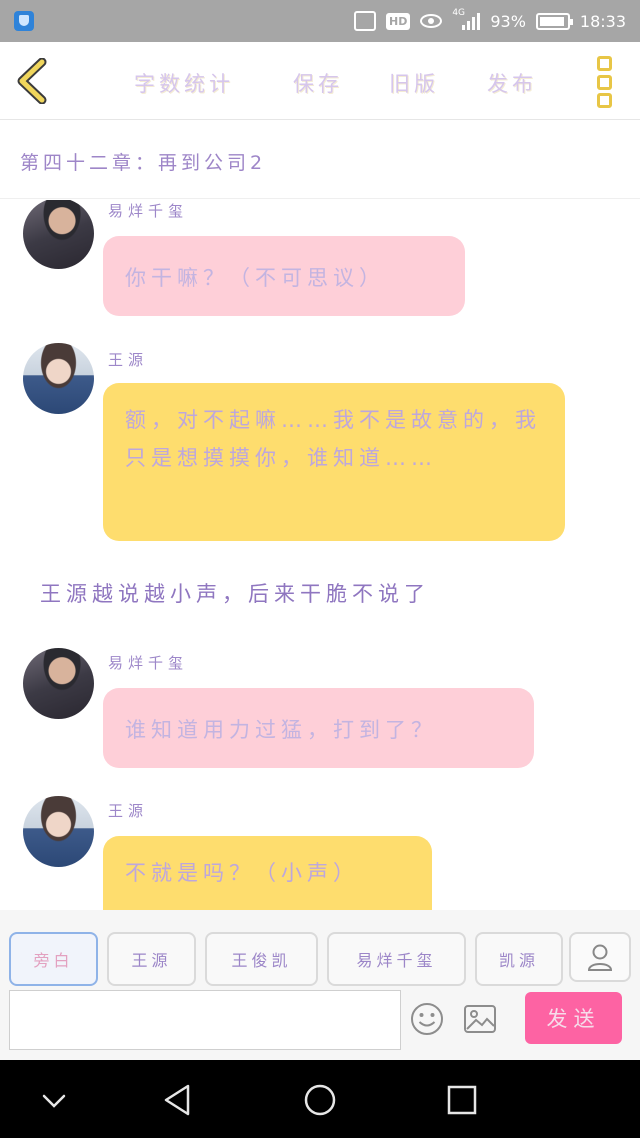 This screenshot has height=1138, width=640. I want to click on smiley-icon, so click(427, 1019).